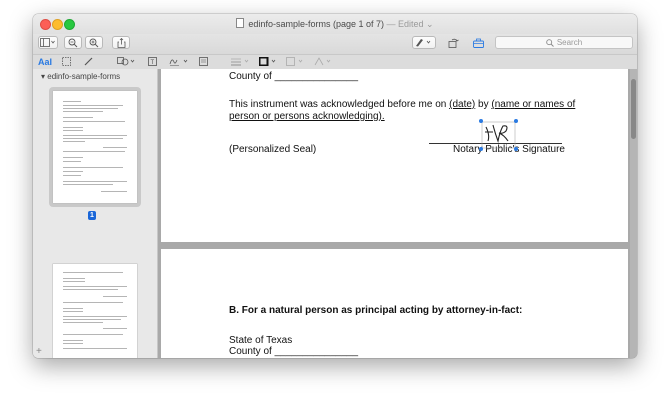 This screenshot has width=670, height=405. I want to click on add-page-button: +, so click(39, 351).